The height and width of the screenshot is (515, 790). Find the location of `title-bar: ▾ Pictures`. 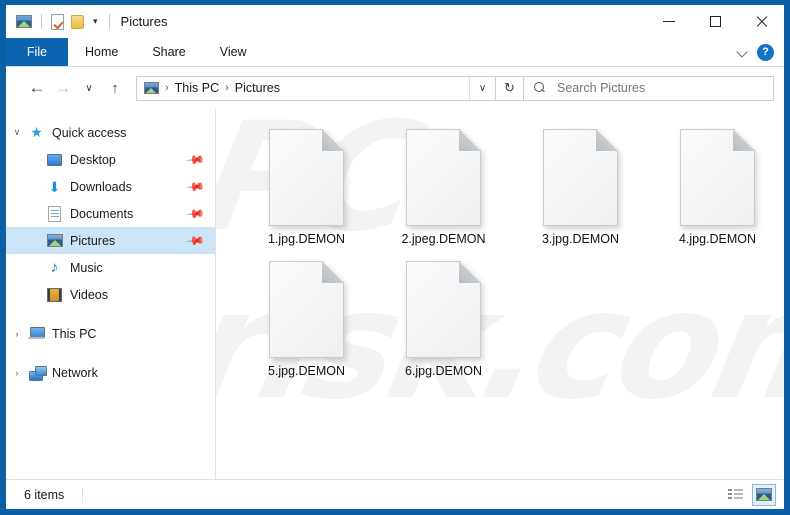

title-bar: ▾ Pictures is located at coordinates (395, 21).